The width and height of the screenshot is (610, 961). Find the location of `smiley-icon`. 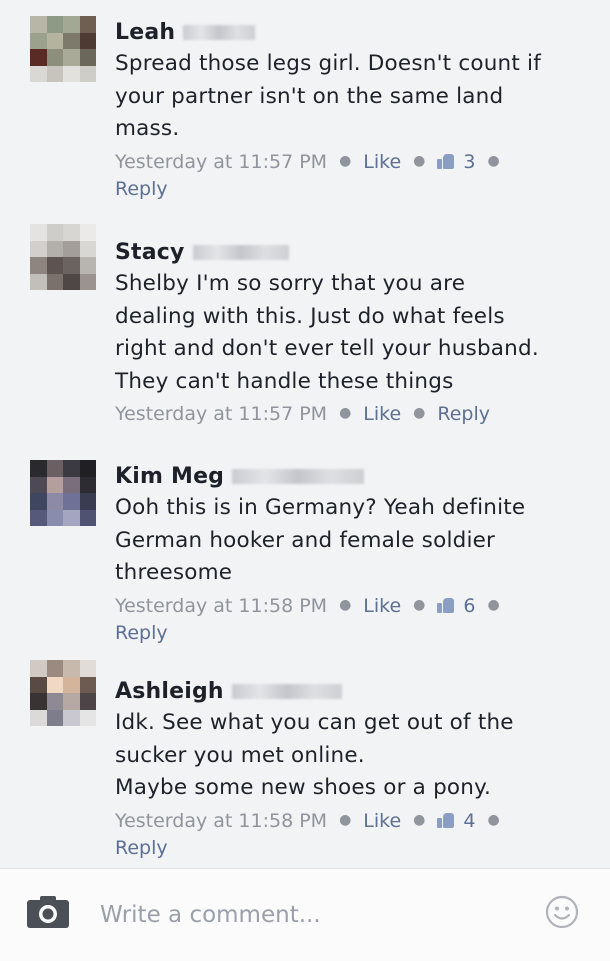

smiley-icon is located at coordinates (562, 912).